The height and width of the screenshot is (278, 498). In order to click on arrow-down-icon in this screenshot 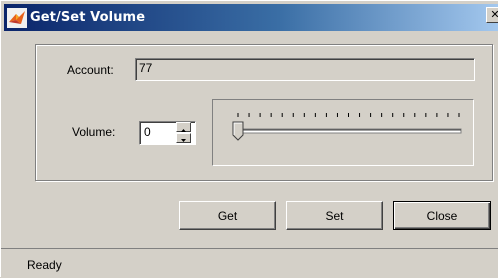, I will do `click(183, 140)`.